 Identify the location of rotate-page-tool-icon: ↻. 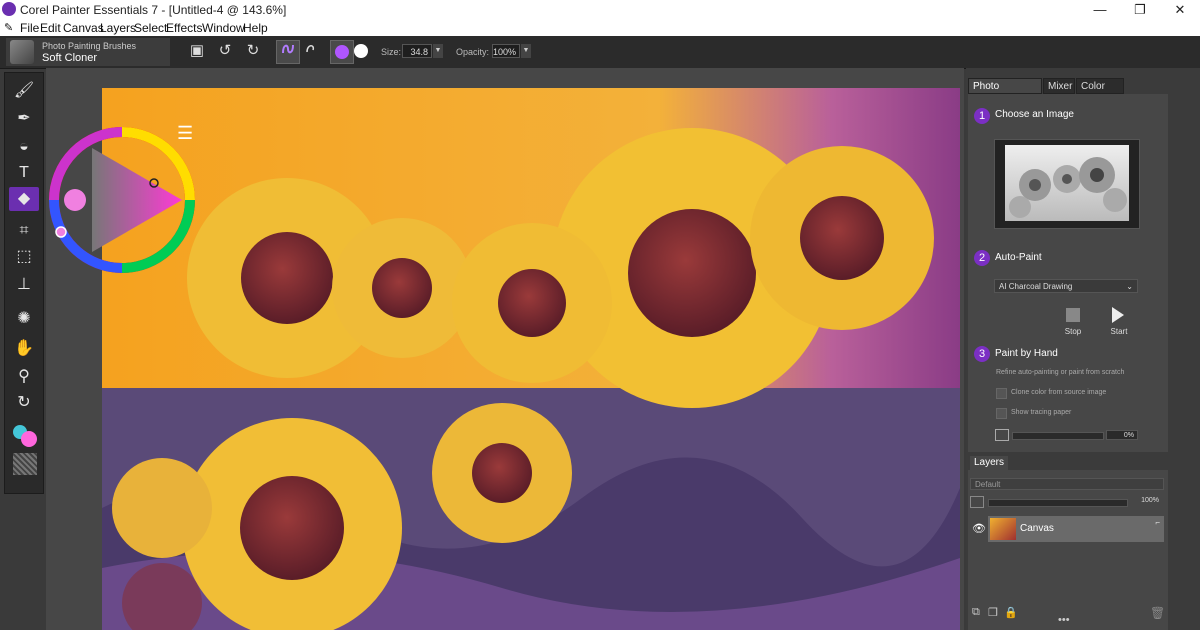
(24, 403).